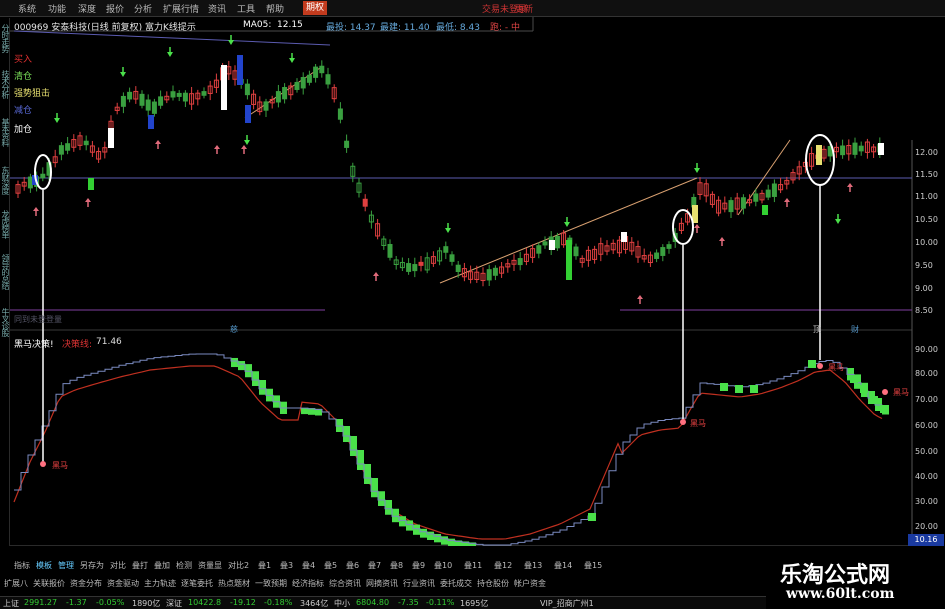  What do you see at coordinates (170, 54) in the screenshot?
I see `sell-arrow-icon` at bounding box center [170, 54].